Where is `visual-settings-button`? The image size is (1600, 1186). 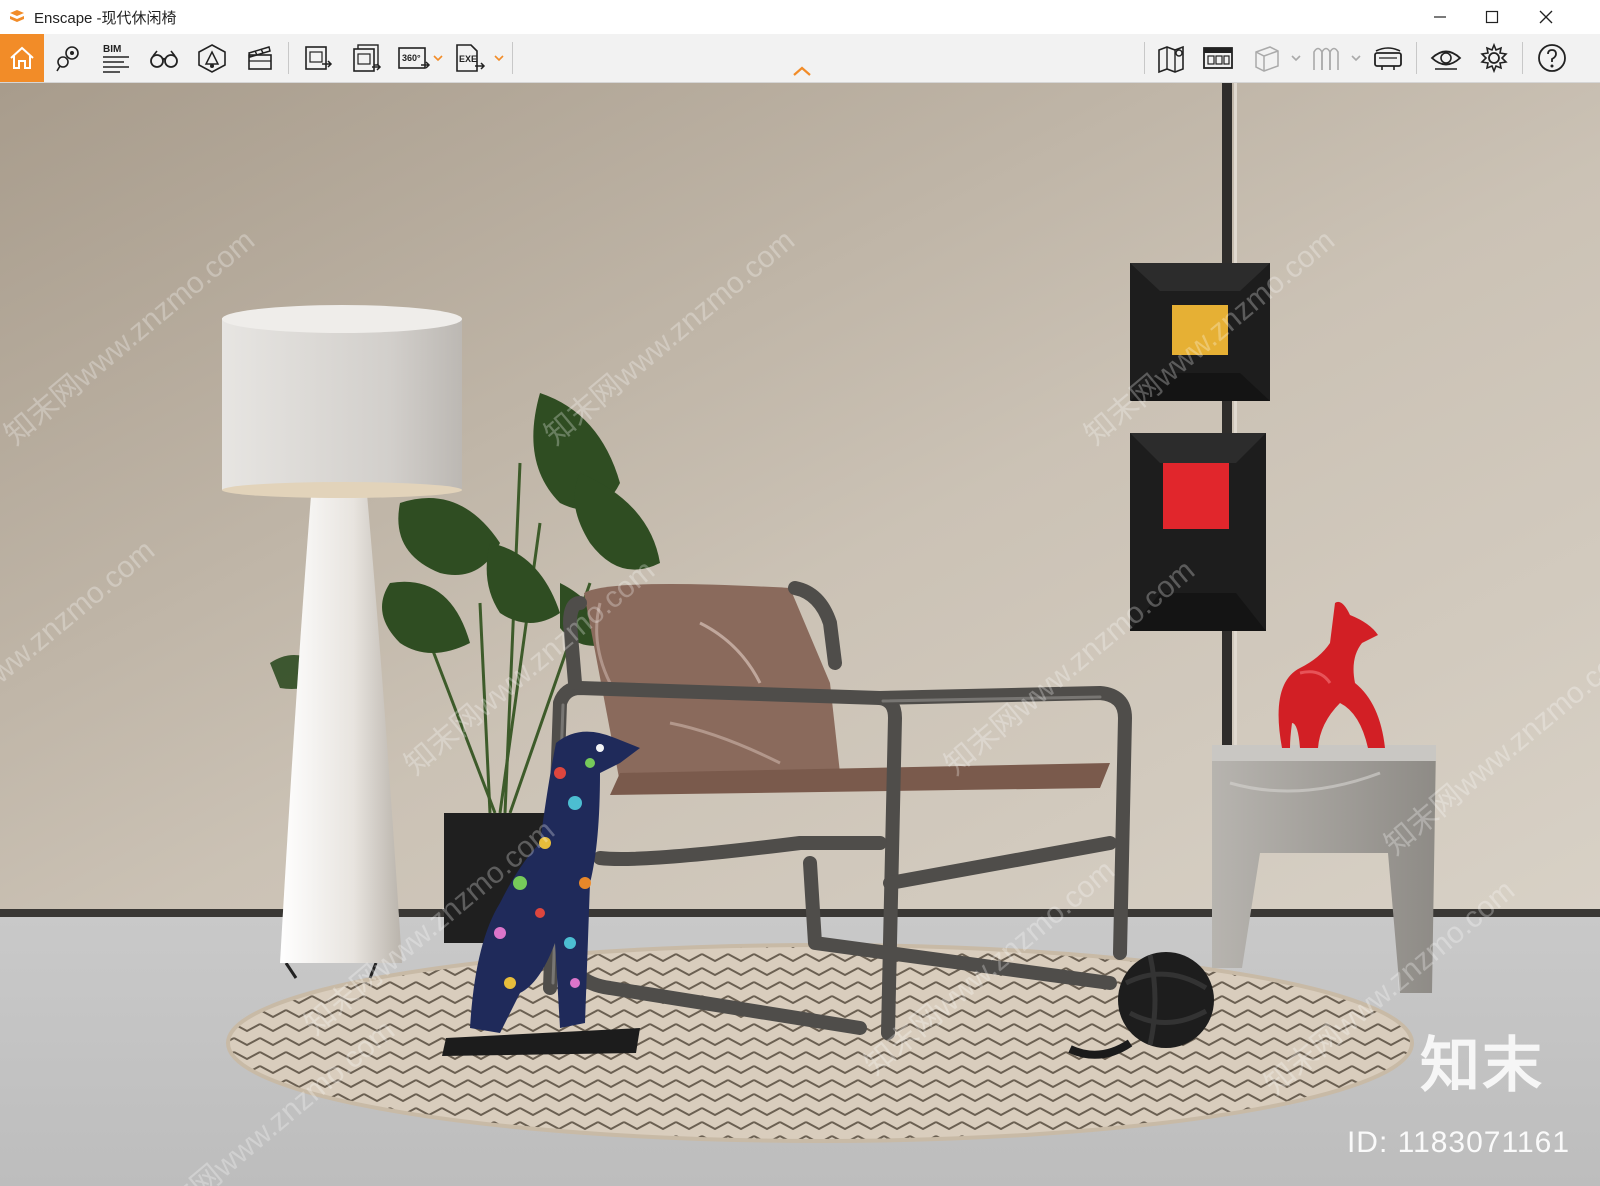 visual-settings-button is located at coordinates (1446, 58).